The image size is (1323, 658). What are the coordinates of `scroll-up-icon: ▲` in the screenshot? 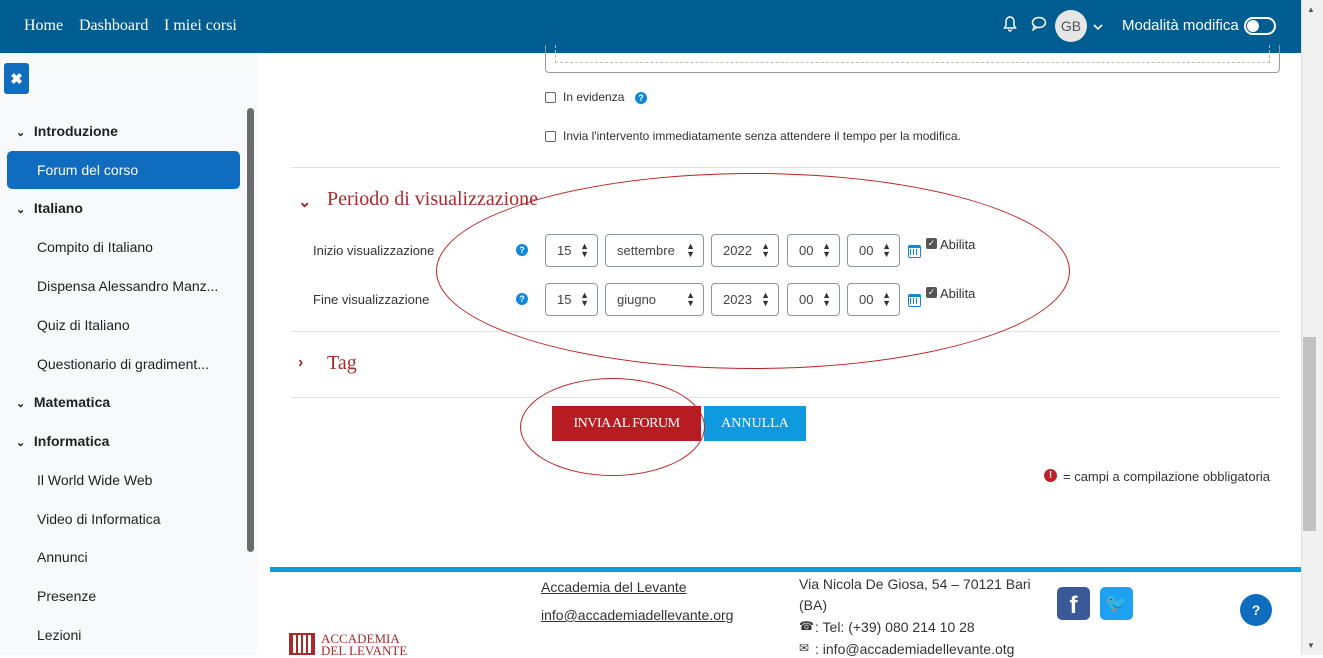 It's located at (1311, 9).